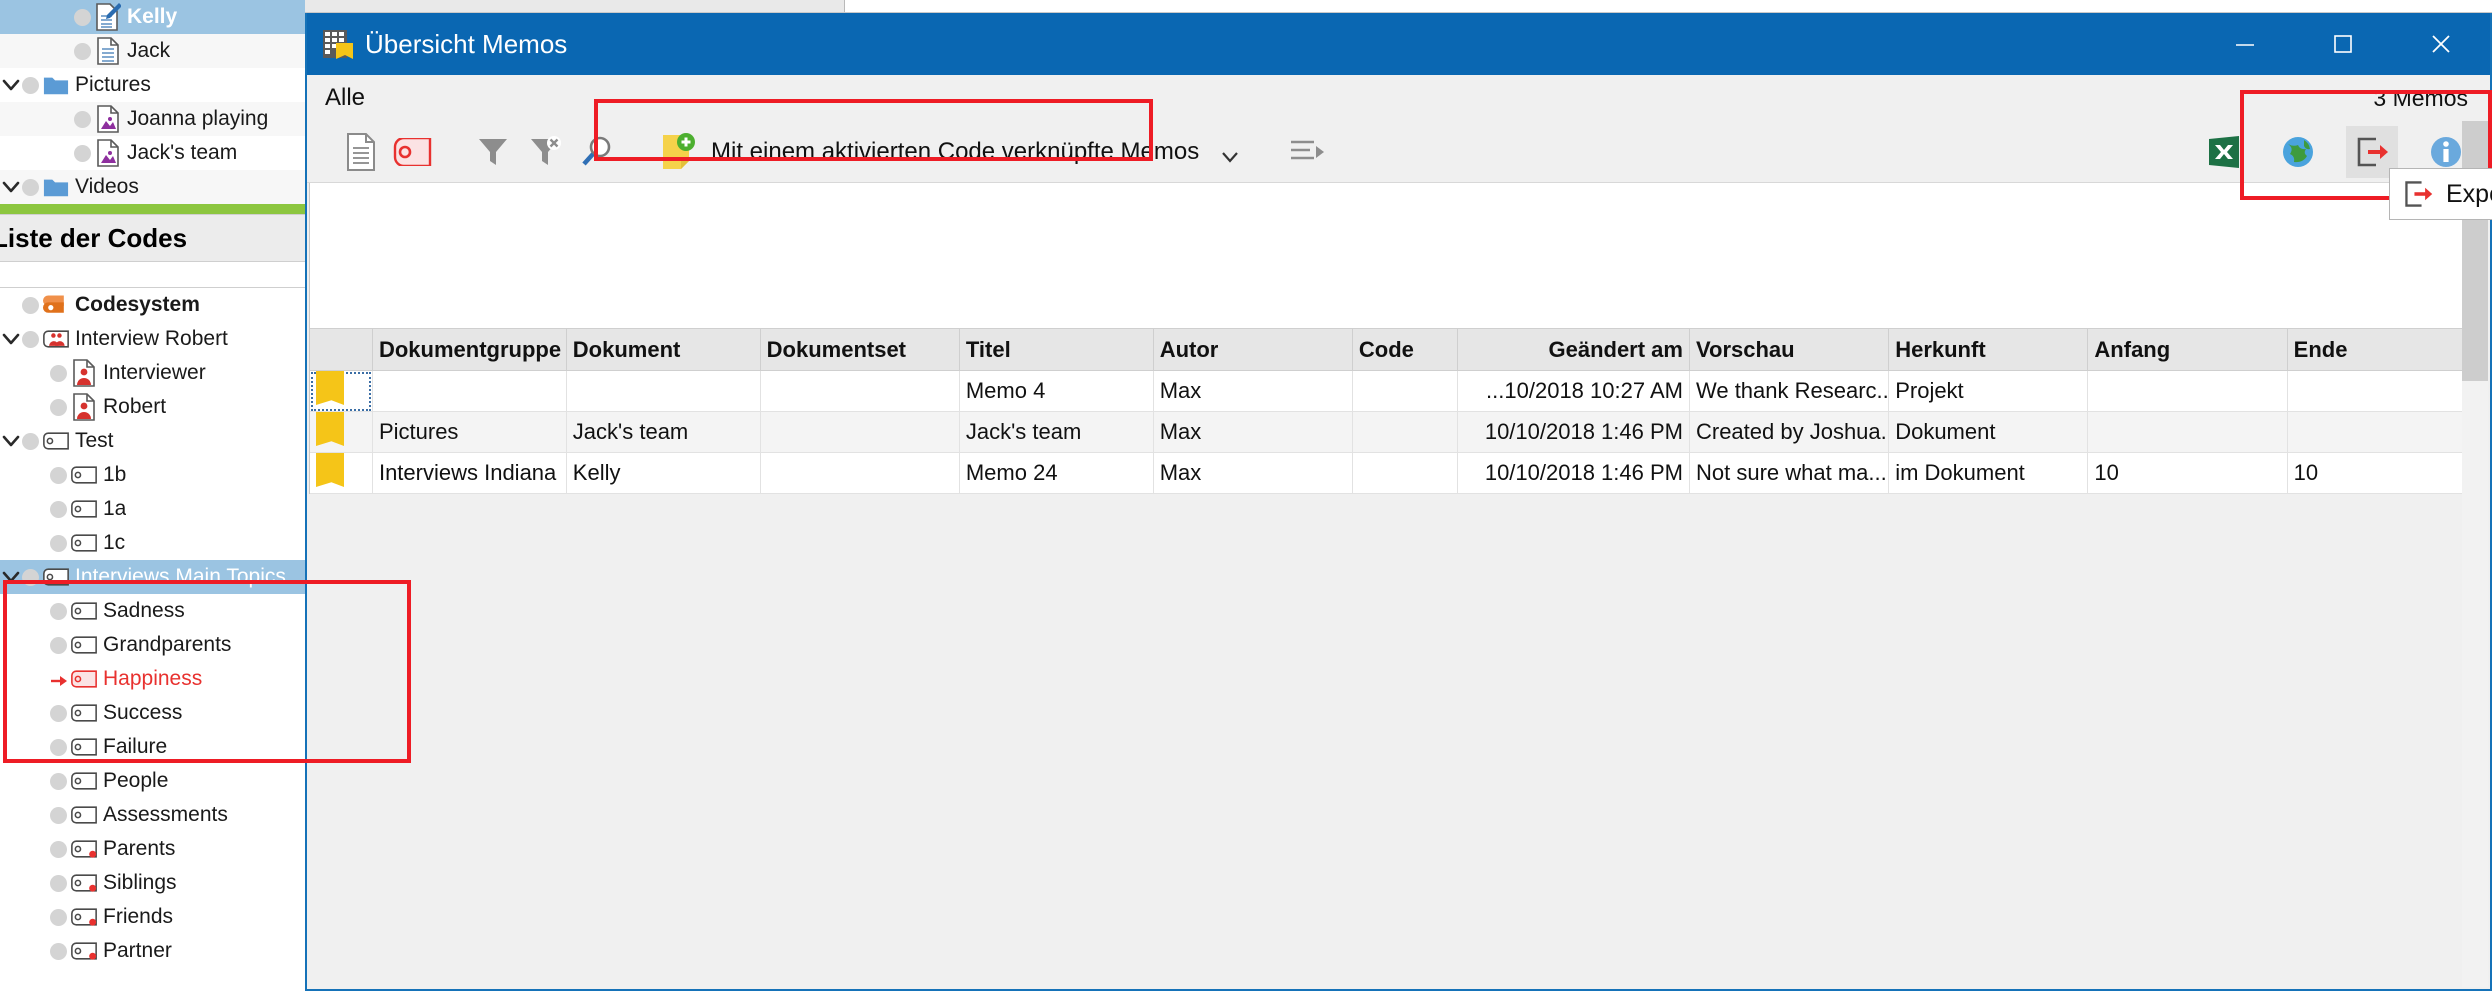 The width and height of the screenshot is (2492, 991). I want to click on table-cell-titel: Jack's team, so click(1056, 432).